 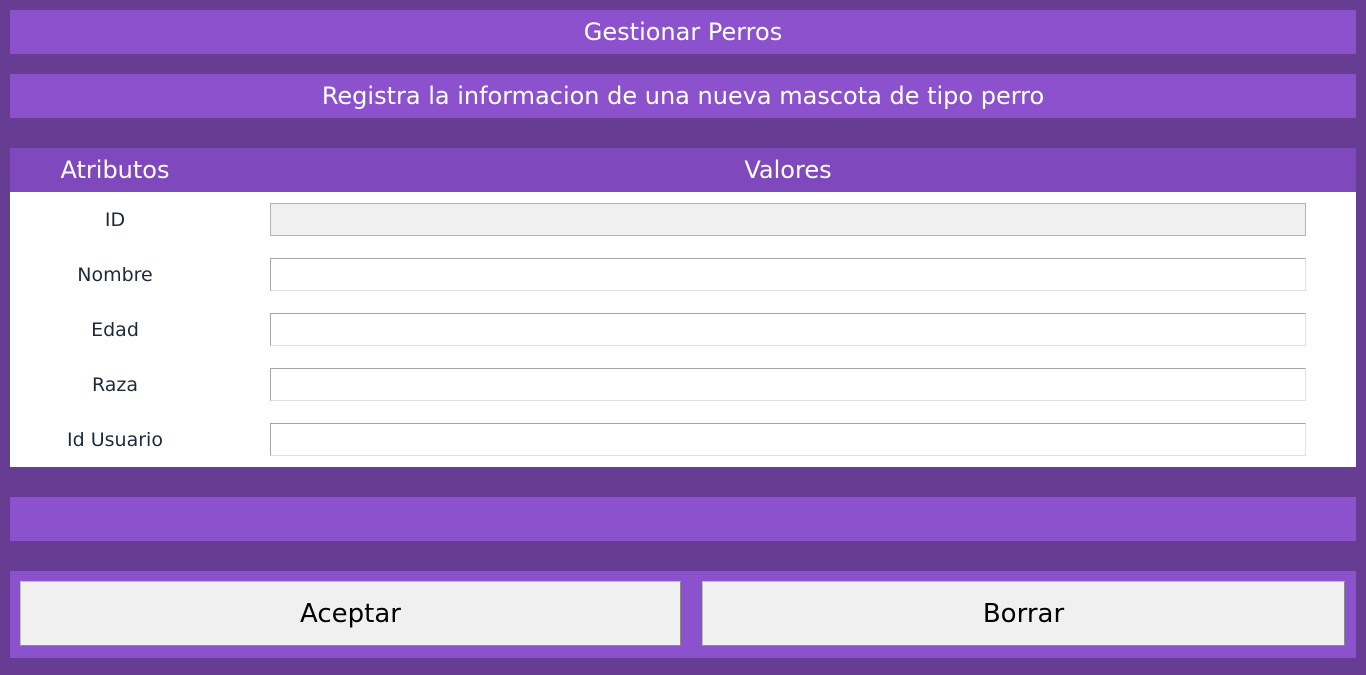 I want to click on page-title-bar: Gestionar Perros, so click(x=683, y=32).